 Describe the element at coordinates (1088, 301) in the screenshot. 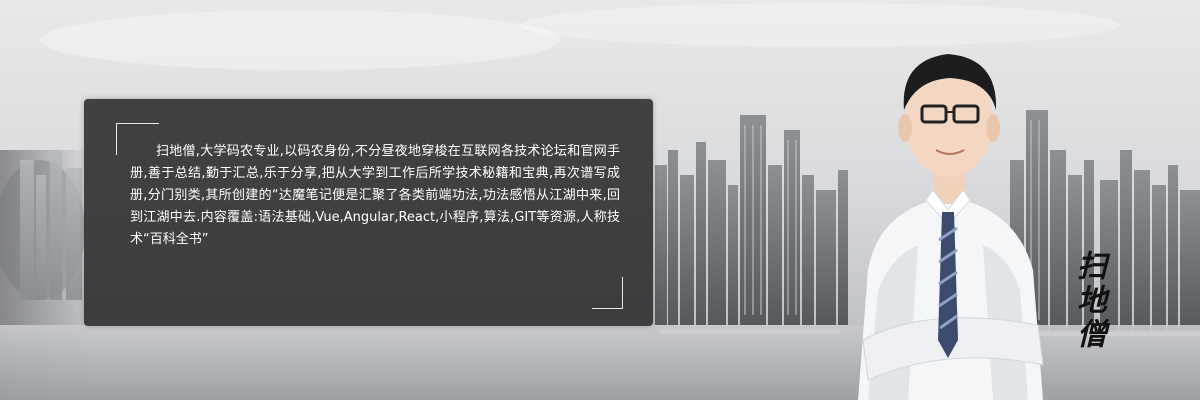

I see `signature-name: 扫地僧` at that location.